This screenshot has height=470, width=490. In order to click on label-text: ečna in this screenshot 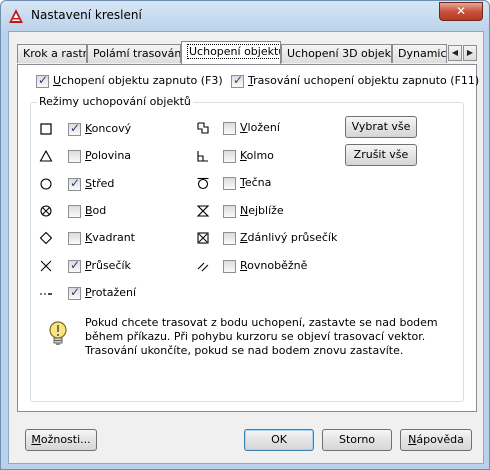, I will do `click(258, 182)`.